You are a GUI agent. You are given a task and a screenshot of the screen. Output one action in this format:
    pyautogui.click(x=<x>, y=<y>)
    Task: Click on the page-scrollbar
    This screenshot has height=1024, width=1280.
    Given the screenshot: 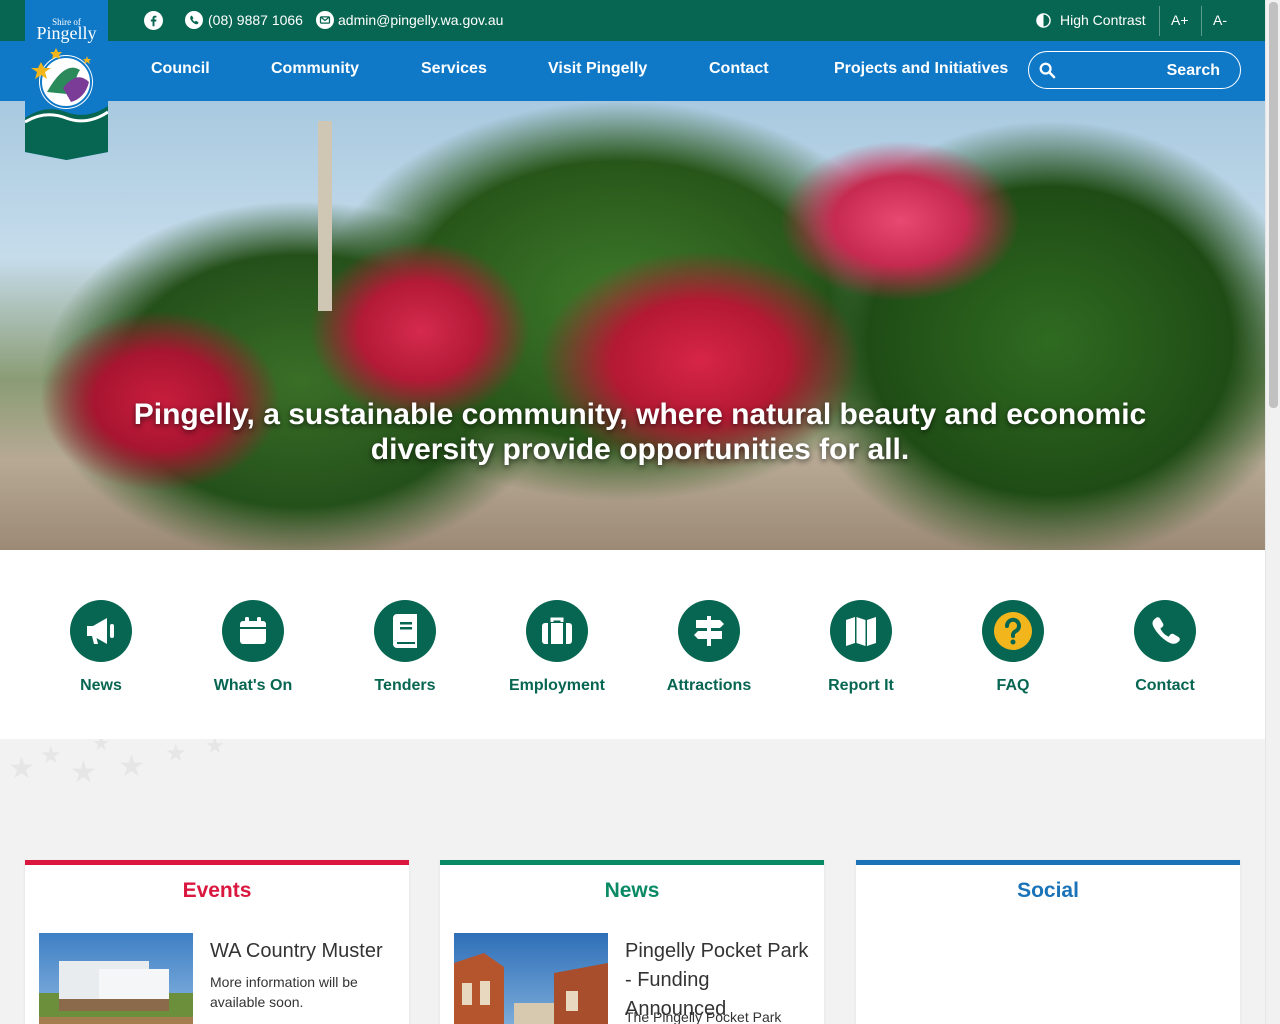 What is the action you would take?
    pyautogui.click(x=1272, y=512)
    